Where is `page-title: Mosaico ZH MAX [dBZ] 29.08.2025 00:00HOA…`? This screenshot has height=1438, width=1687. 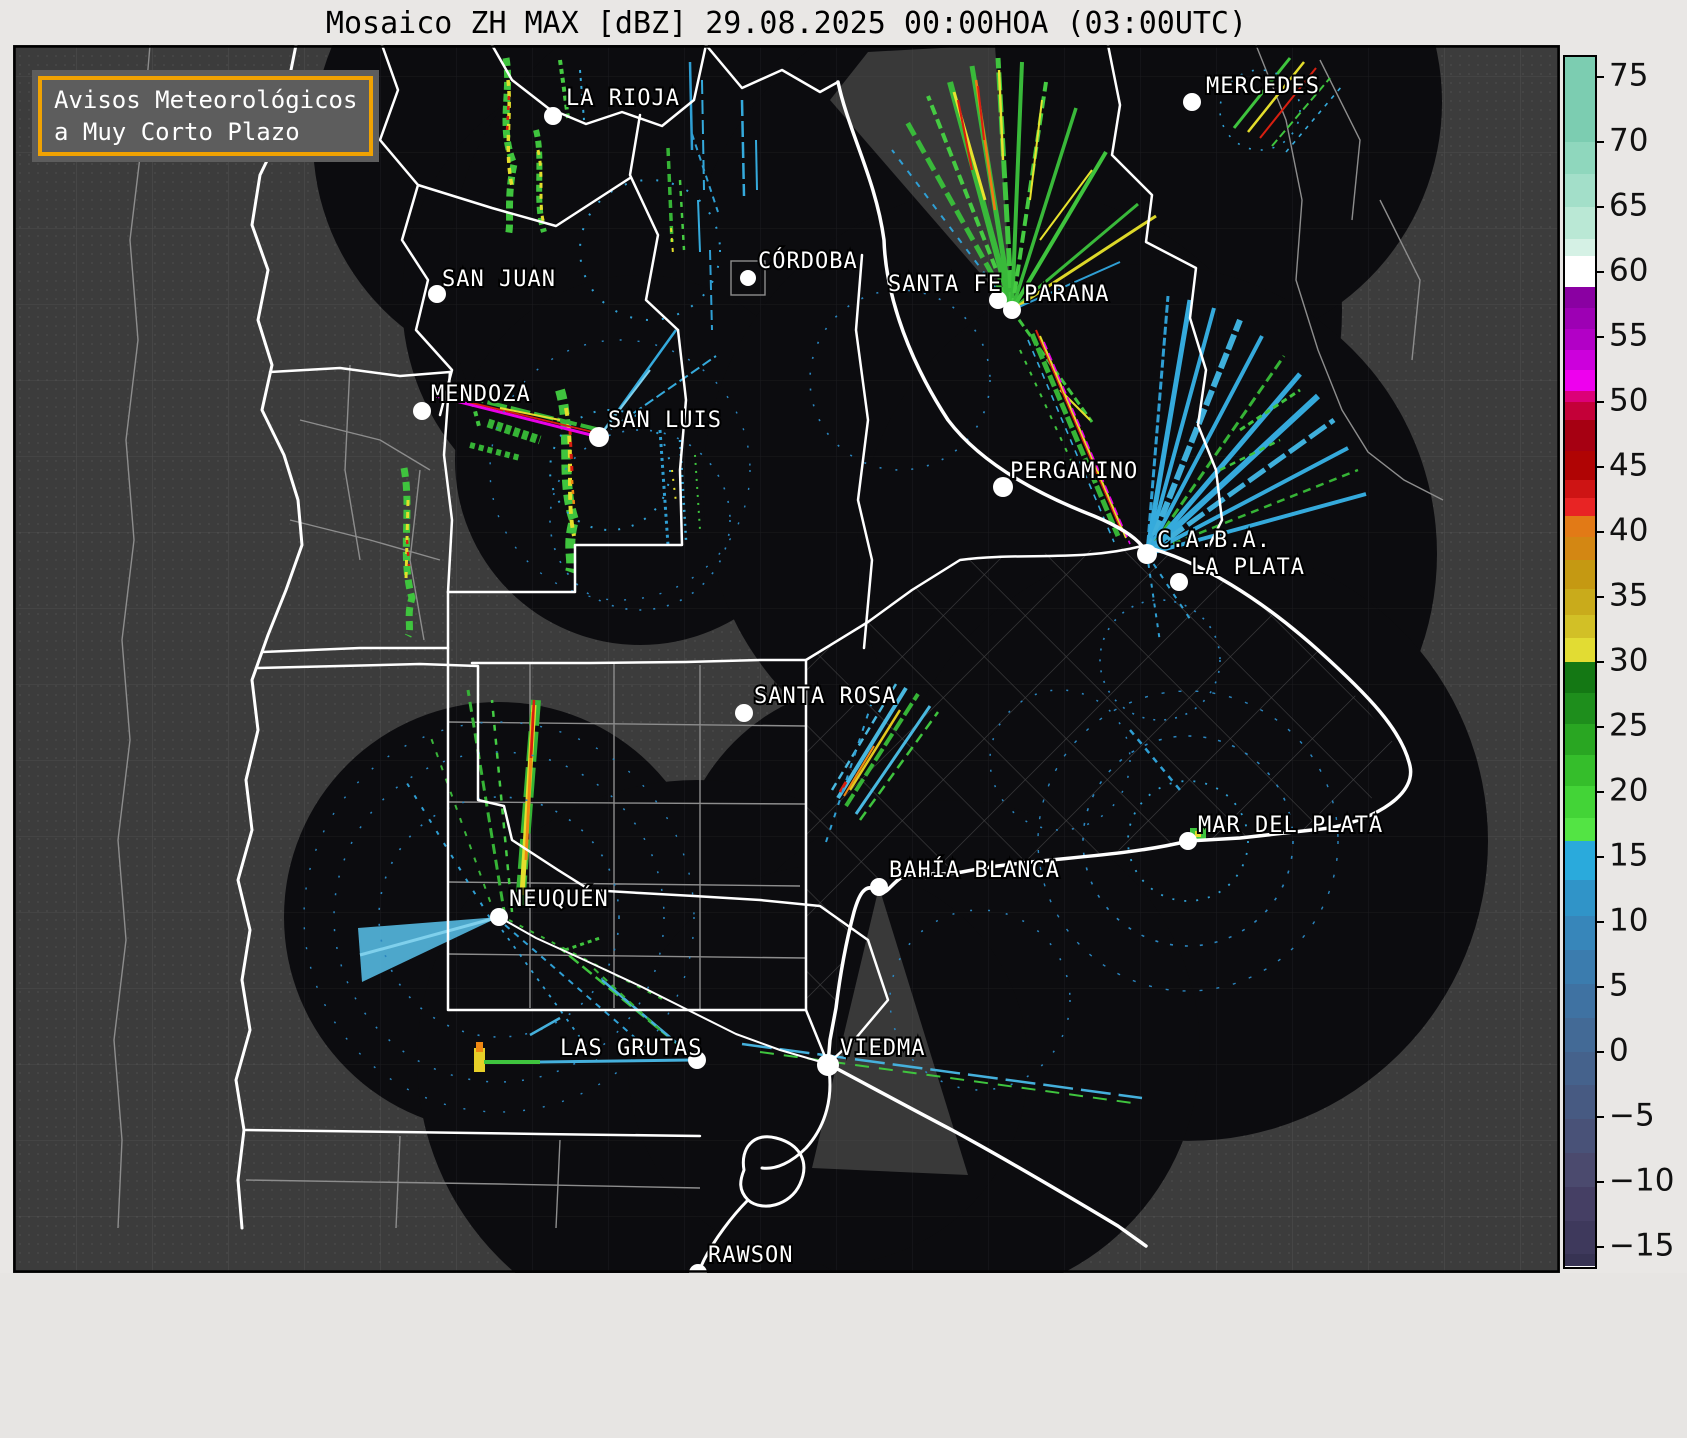
page-title: Mosaico ZH MAX [dBZ] 29.08.2025 00:00HOA… is located at coordinates (786, 23).